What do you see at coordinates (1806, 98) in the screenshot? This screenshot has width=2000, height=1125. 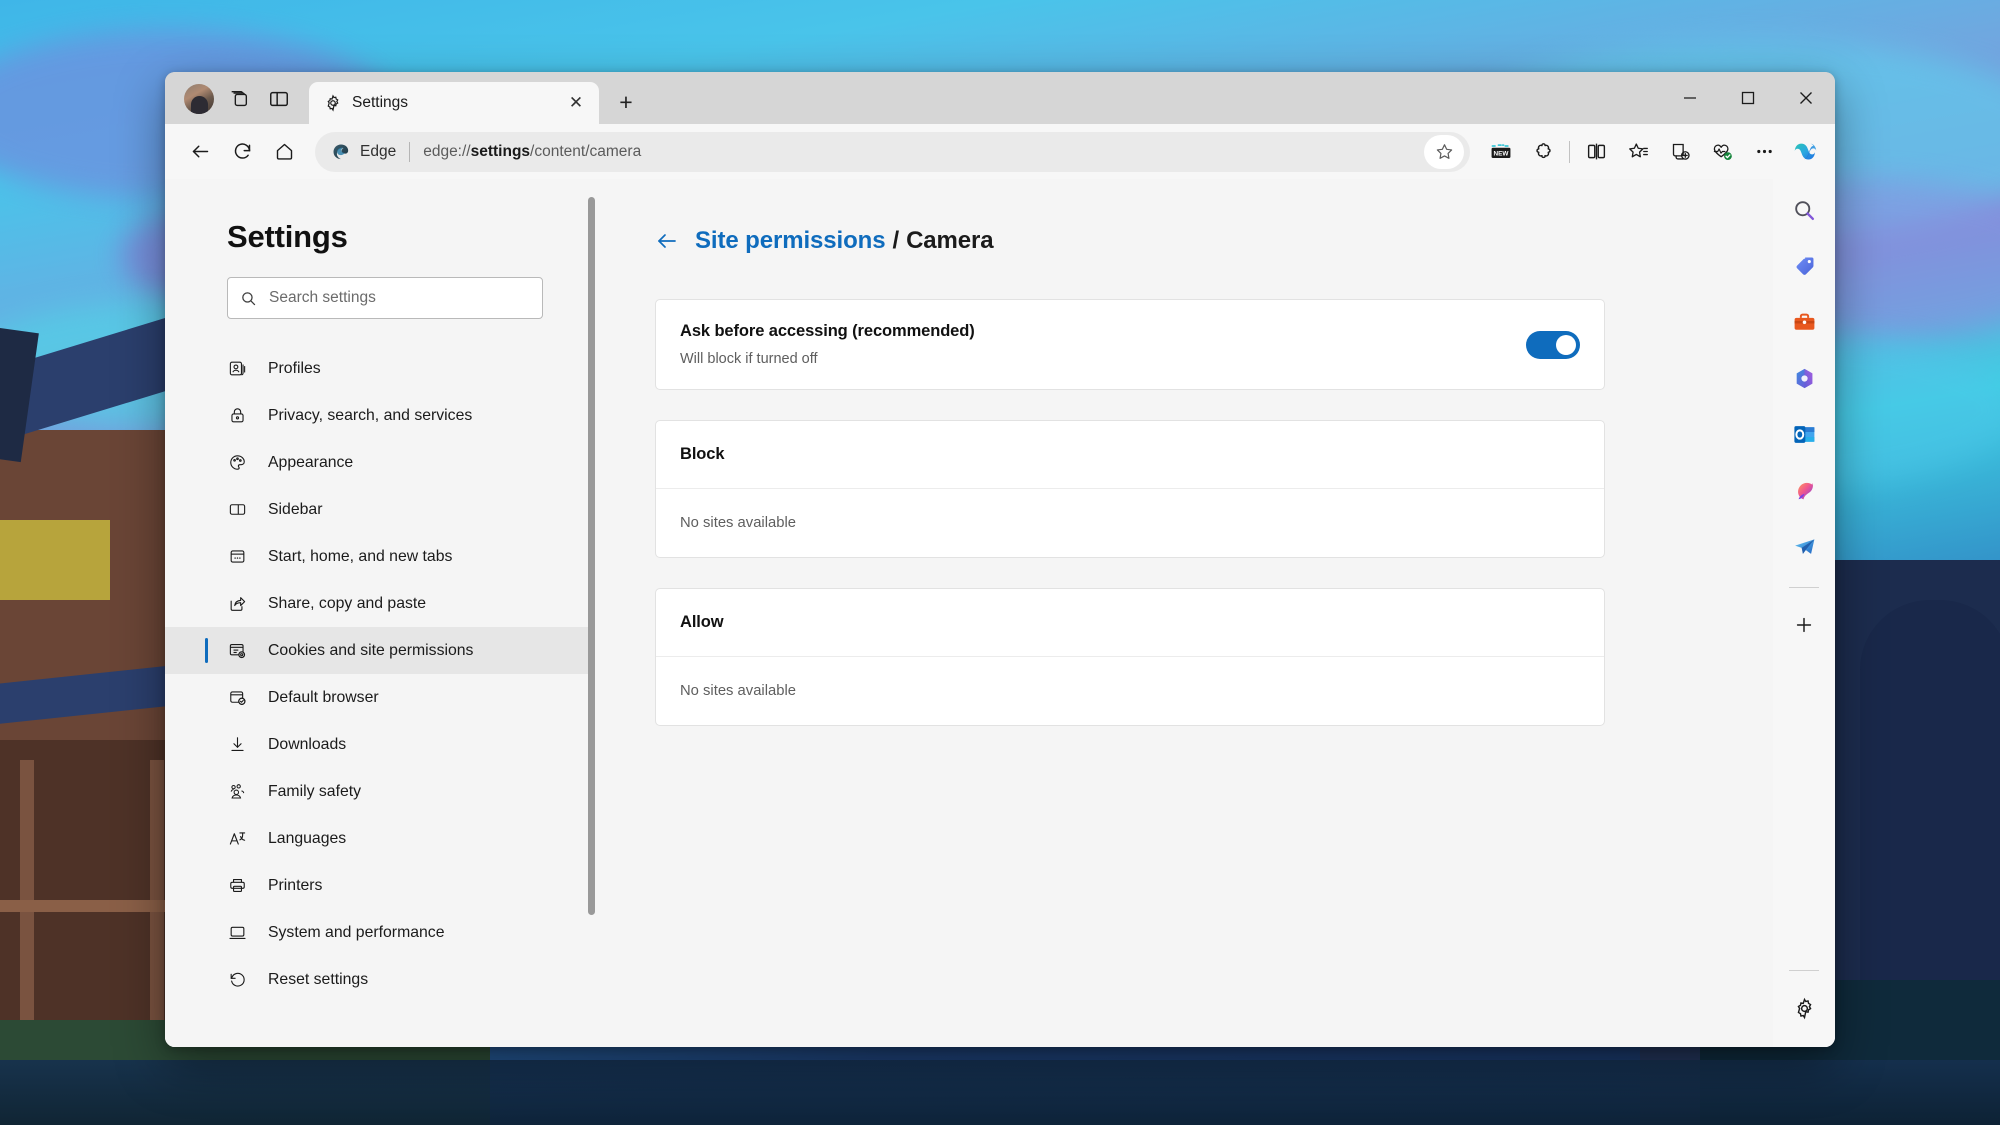 I see `close-button` at bounding box center [1806, 98].